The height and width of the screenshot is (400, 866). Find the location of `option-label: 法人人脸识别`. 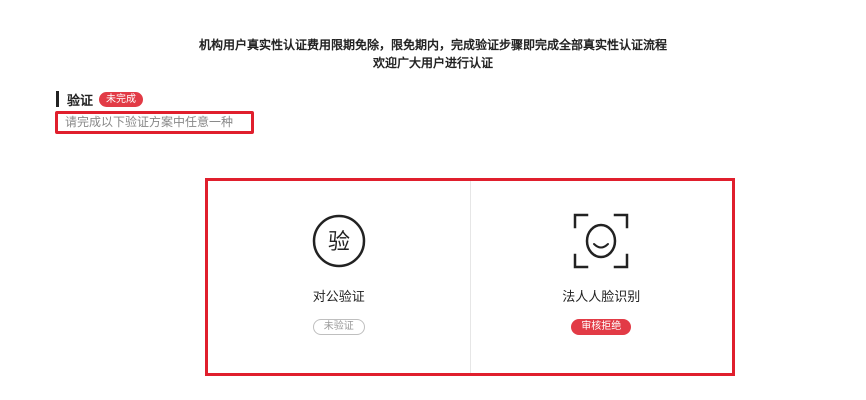

option-label: 法人人脸识别 is located at coordinates (601, 297).